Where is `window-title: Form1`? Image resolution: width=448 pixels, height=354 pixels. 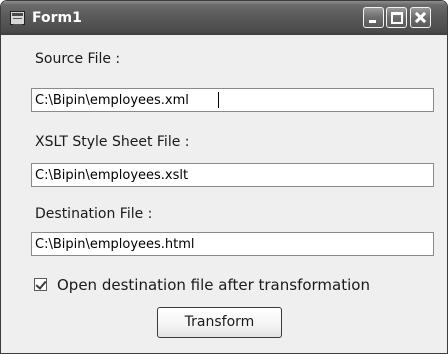 window-title: Form1 is located at coordinates (57, 18).